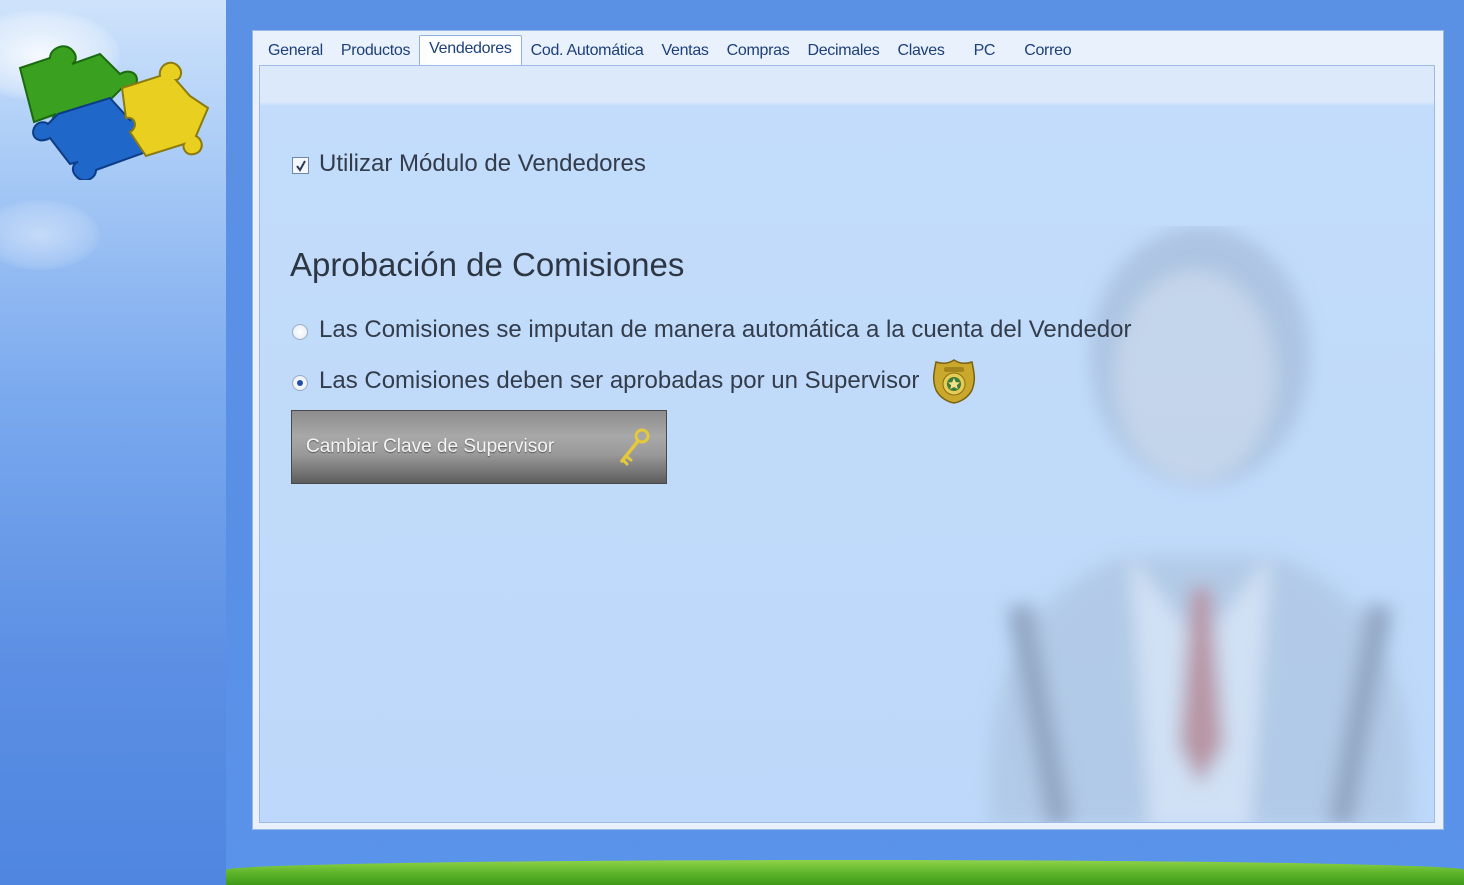 This screenshot has width=1464, height=885. What do you see at coordinates (482, 163) in the screenshot?
I see `use-module-label: Utilizar Módulo de Vendedores` at bounding box center [482, 163].